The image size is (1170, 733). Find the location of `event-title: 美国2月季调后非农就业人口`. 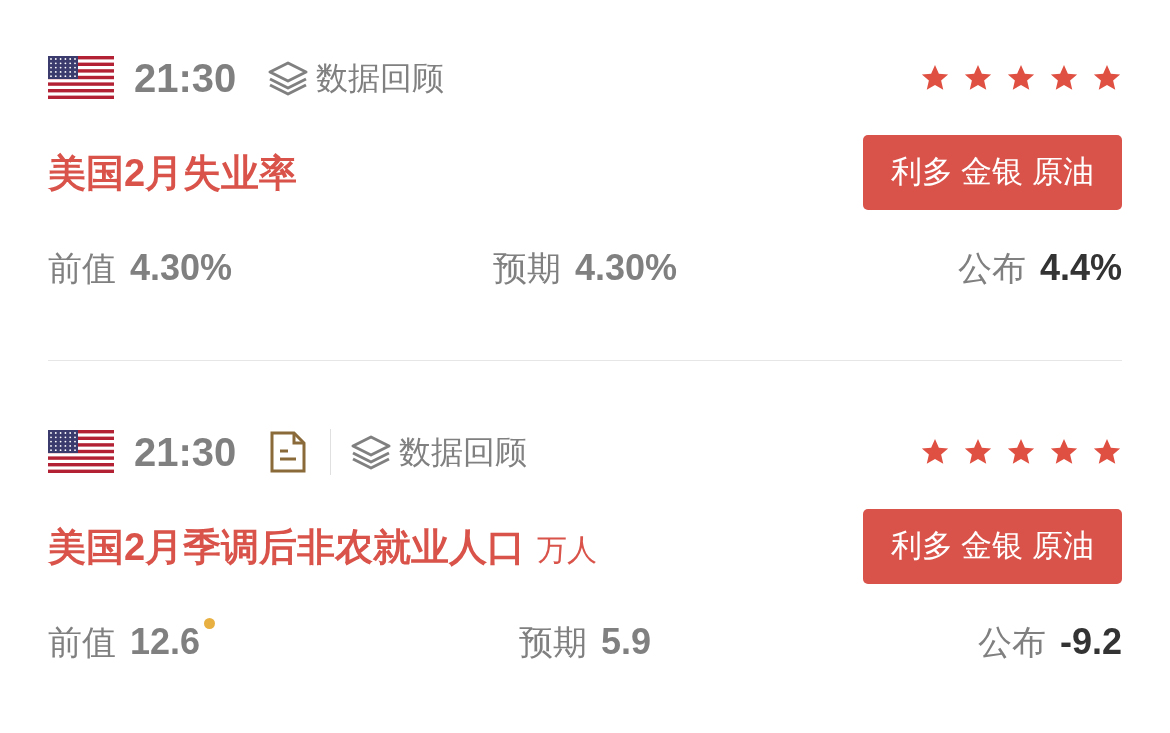

event-title: 美国2月季调后非农就业人口 is located at coordinates (287, 546).